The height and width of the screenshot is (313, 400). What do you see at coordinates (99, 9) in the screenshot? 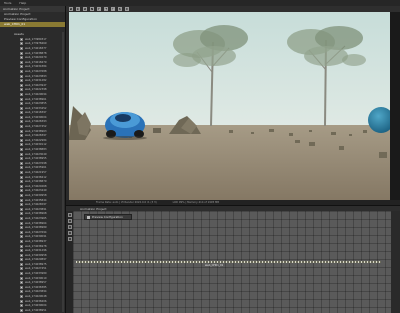
I see `camera-icon: ▣` at bounding box center [99, 9].